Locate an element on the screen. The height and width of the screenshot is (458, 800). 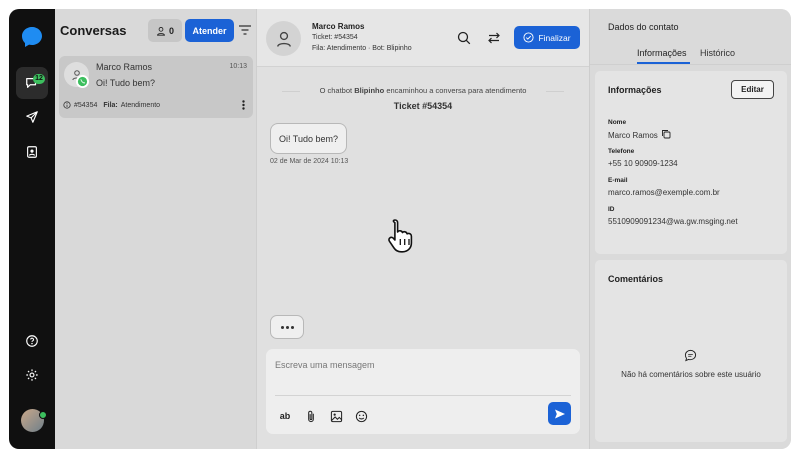
chat-bubble-logo-icon is located at coordinates (32, 37).